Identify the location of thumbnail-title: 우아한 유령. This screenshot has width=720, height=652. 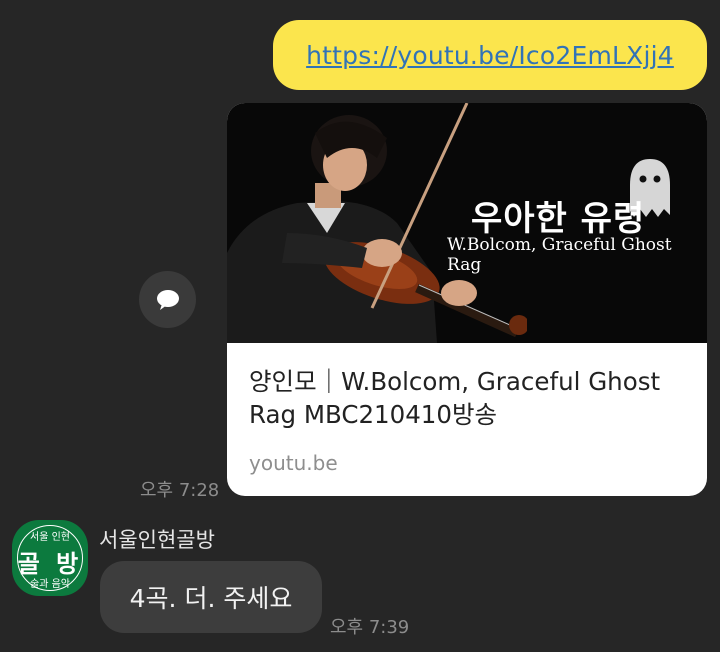
(558, 219).